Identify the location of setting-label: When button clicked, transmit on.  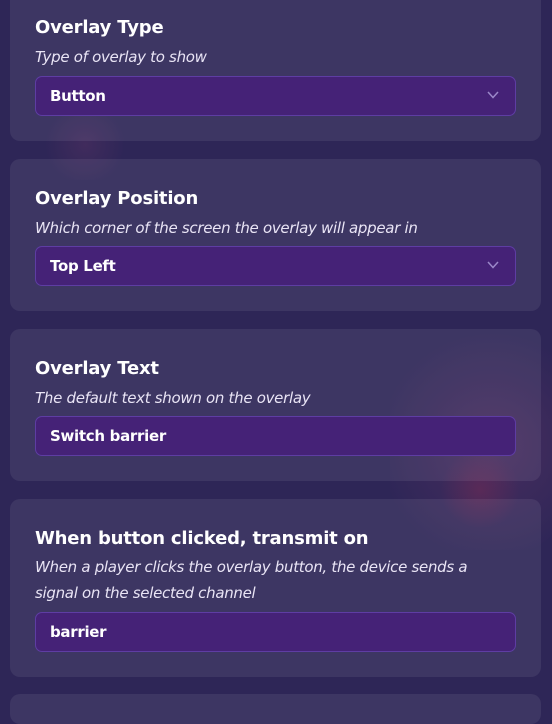
(202, 538).